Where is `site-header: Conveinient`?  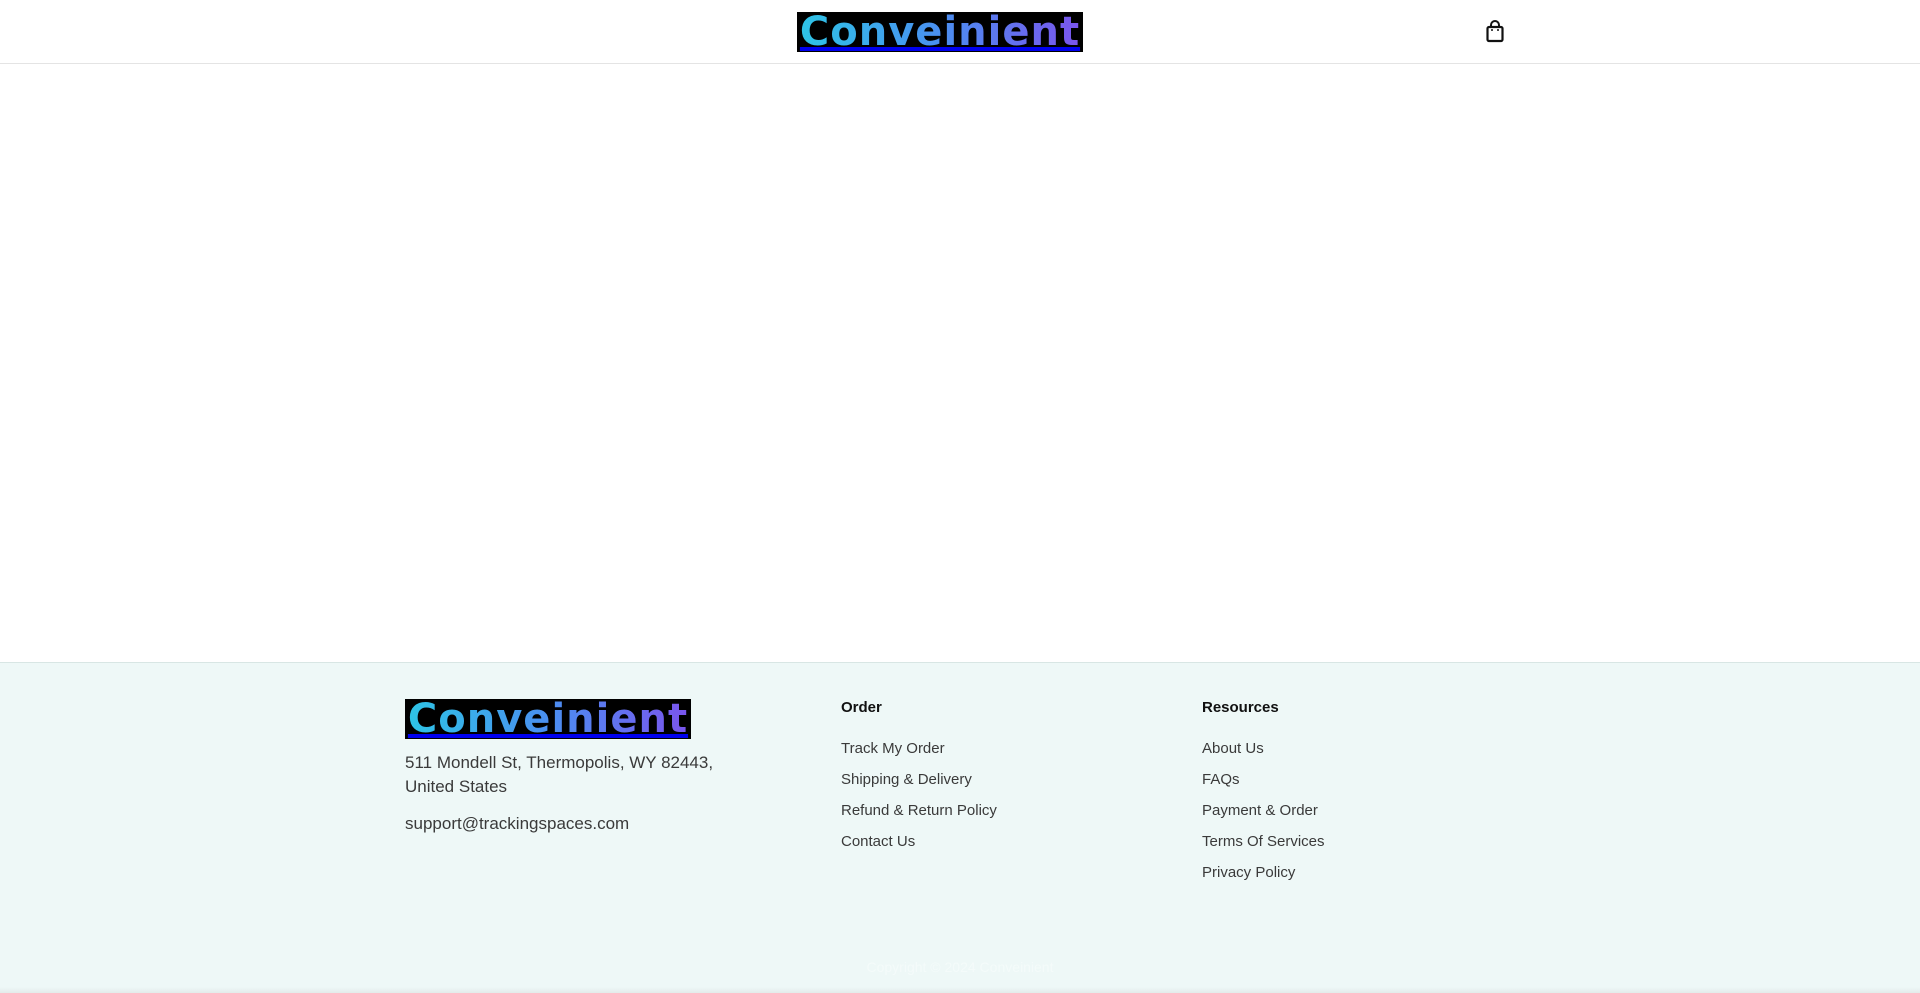 site-header: Conveinient is located at coordinates (960, 32).